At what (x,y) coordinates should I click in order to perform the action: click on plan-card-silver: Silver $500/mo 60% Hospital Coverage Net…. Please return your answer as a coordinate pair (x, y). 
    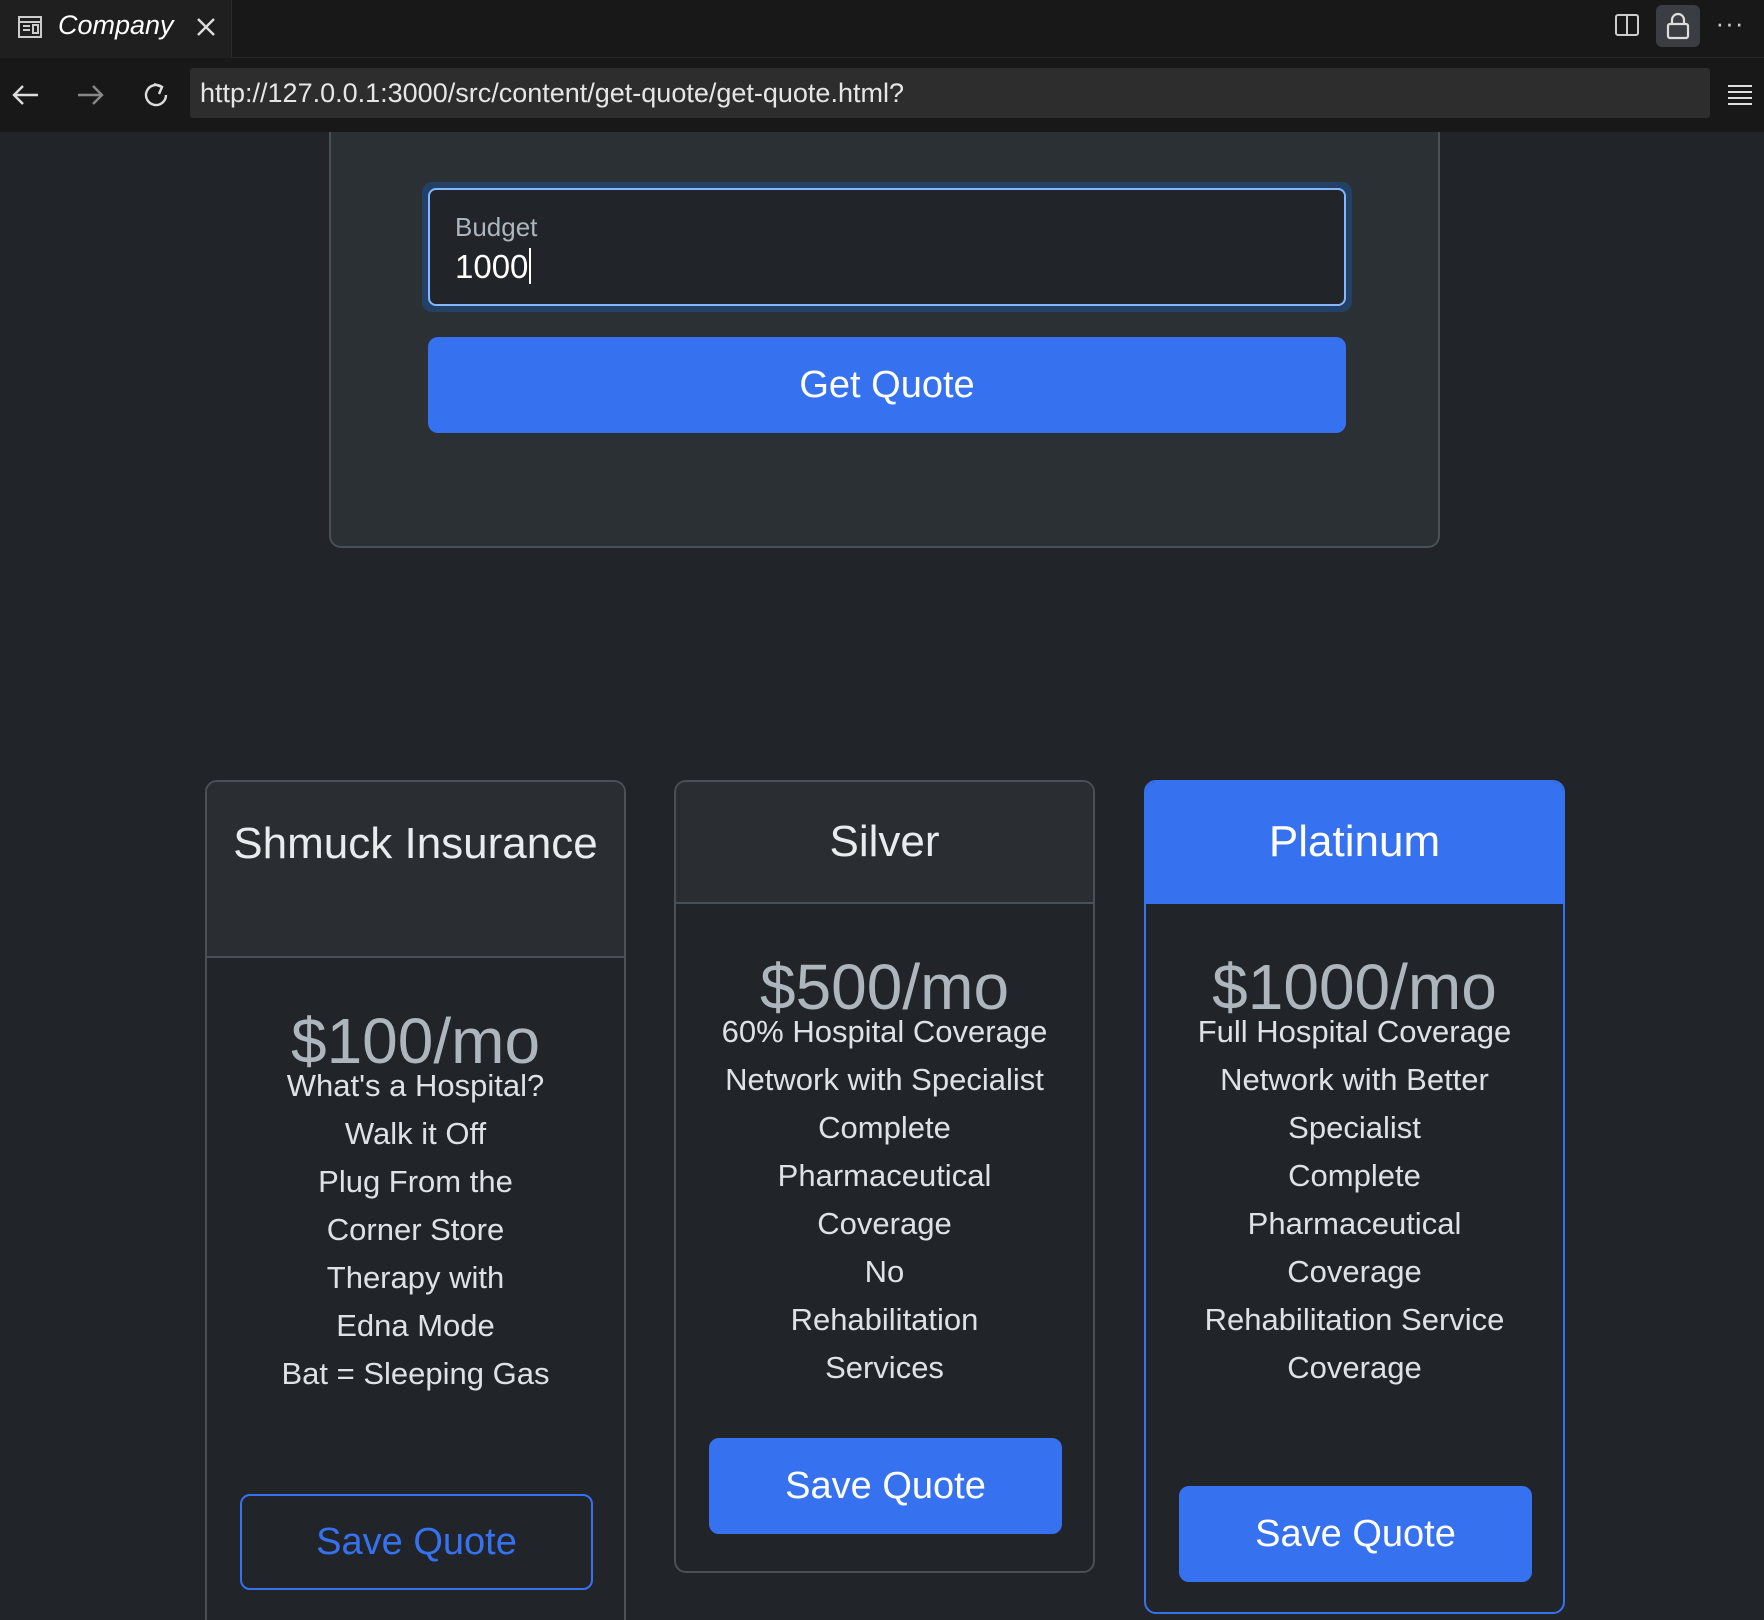
    Looking at the image, I should click on (884, 1176).